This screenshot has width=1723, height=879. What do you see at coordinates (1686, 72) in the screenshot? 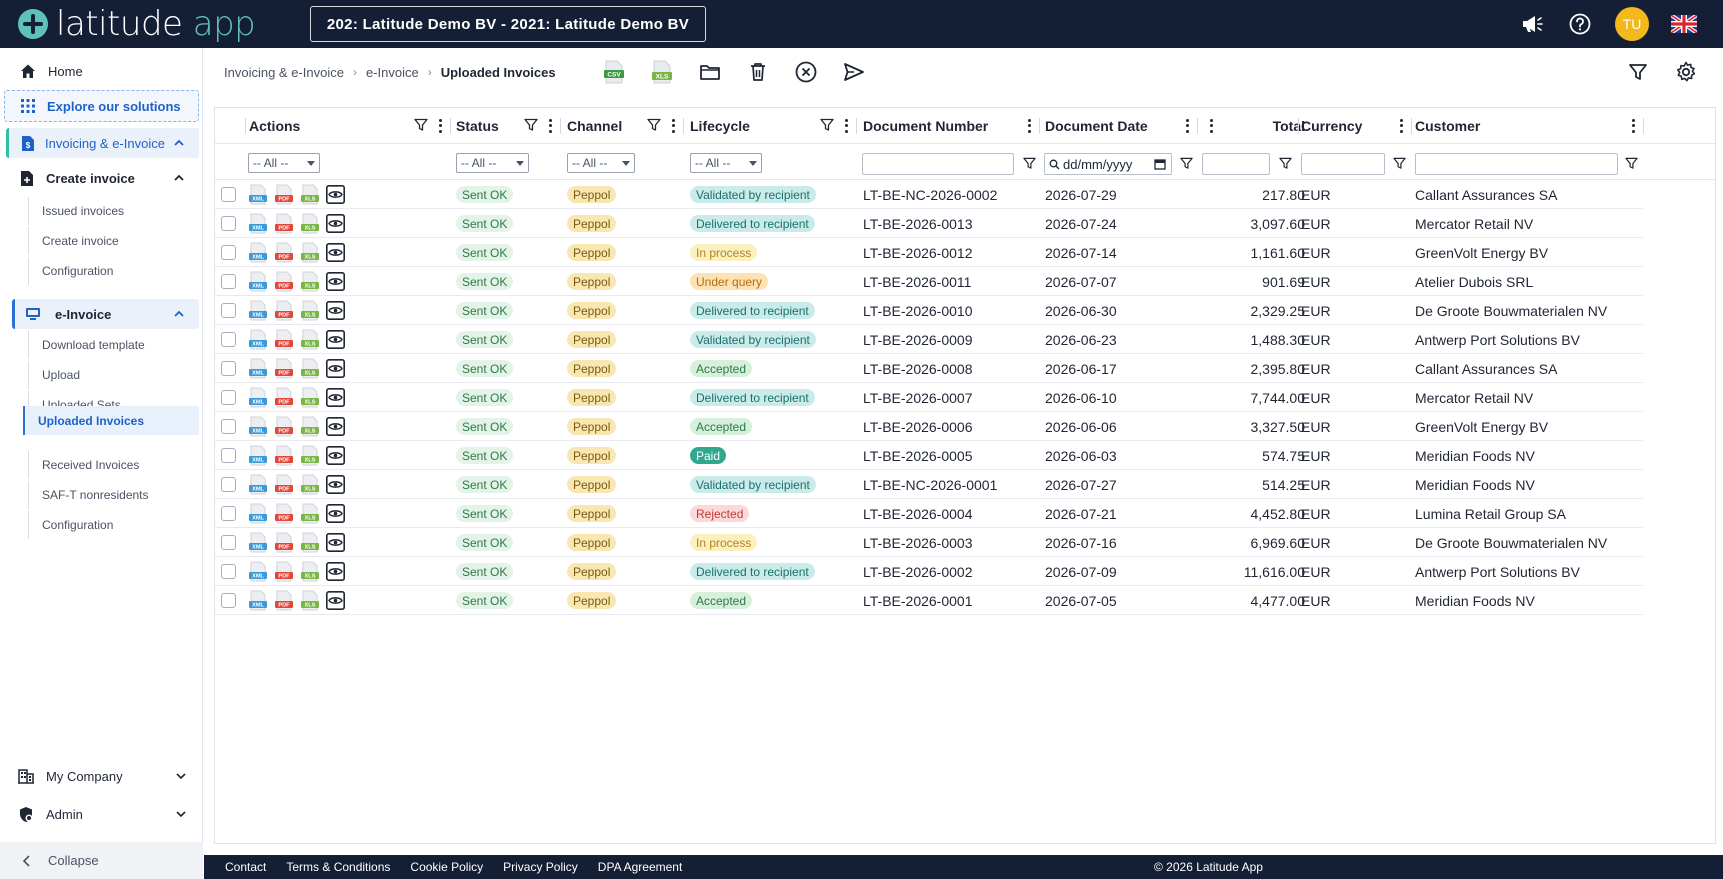
I see `settings-button` at bounding box center [1686, 72].